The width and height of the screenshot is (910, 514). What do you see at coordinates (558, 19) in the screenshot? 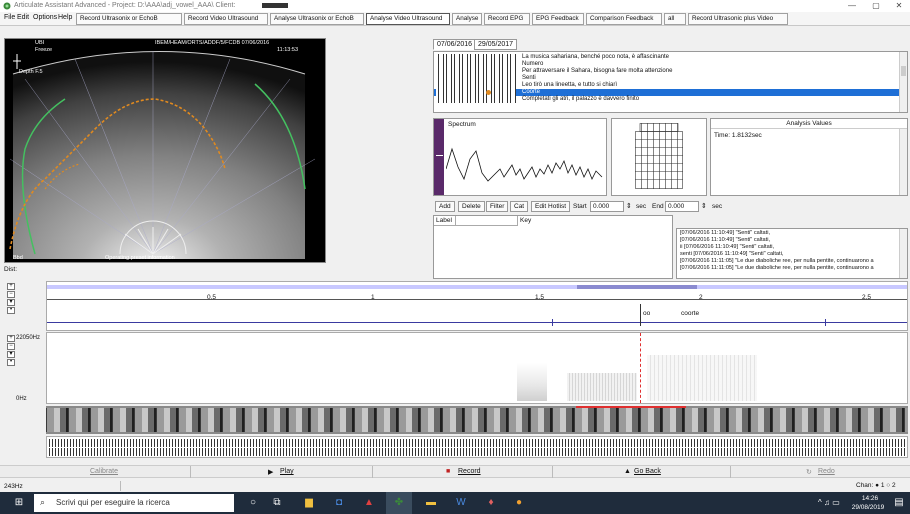
I see `tab-epg-feedback: EPG Feedback` at bounding box center [558, 19].